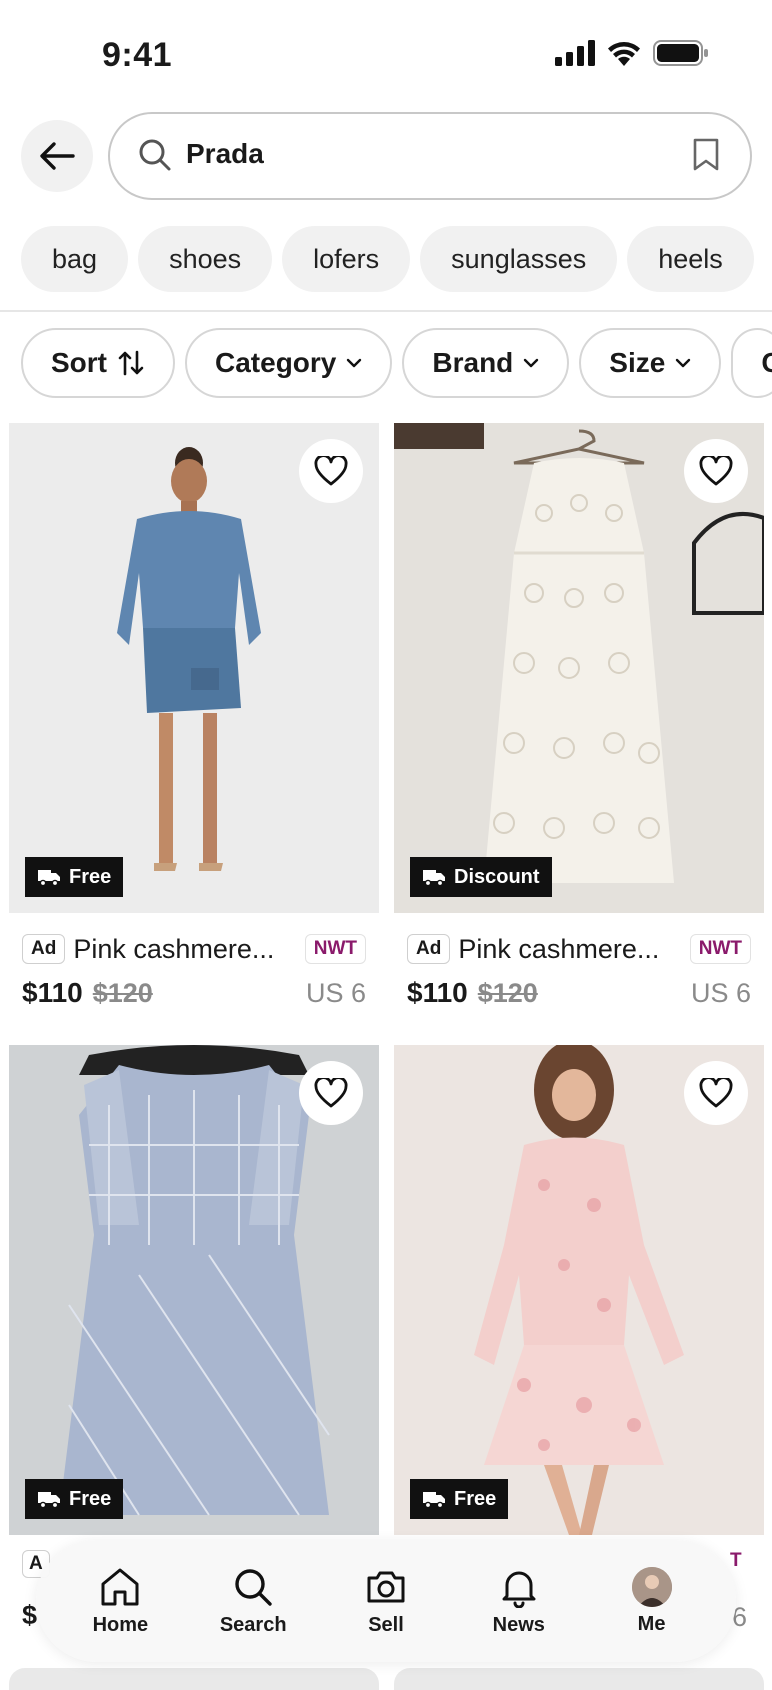  What do you see at coordinates (651, 1623) in the screenshot?
I see `nav-label: Me` at bounding box center [651, 1623].